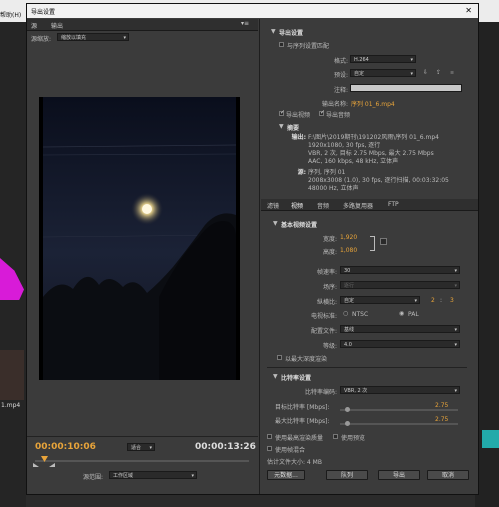  What do you see at coordinates (269, 448) in the screenshot?
I see `frame-blending-checkbox` at bounding box center [269, 448].